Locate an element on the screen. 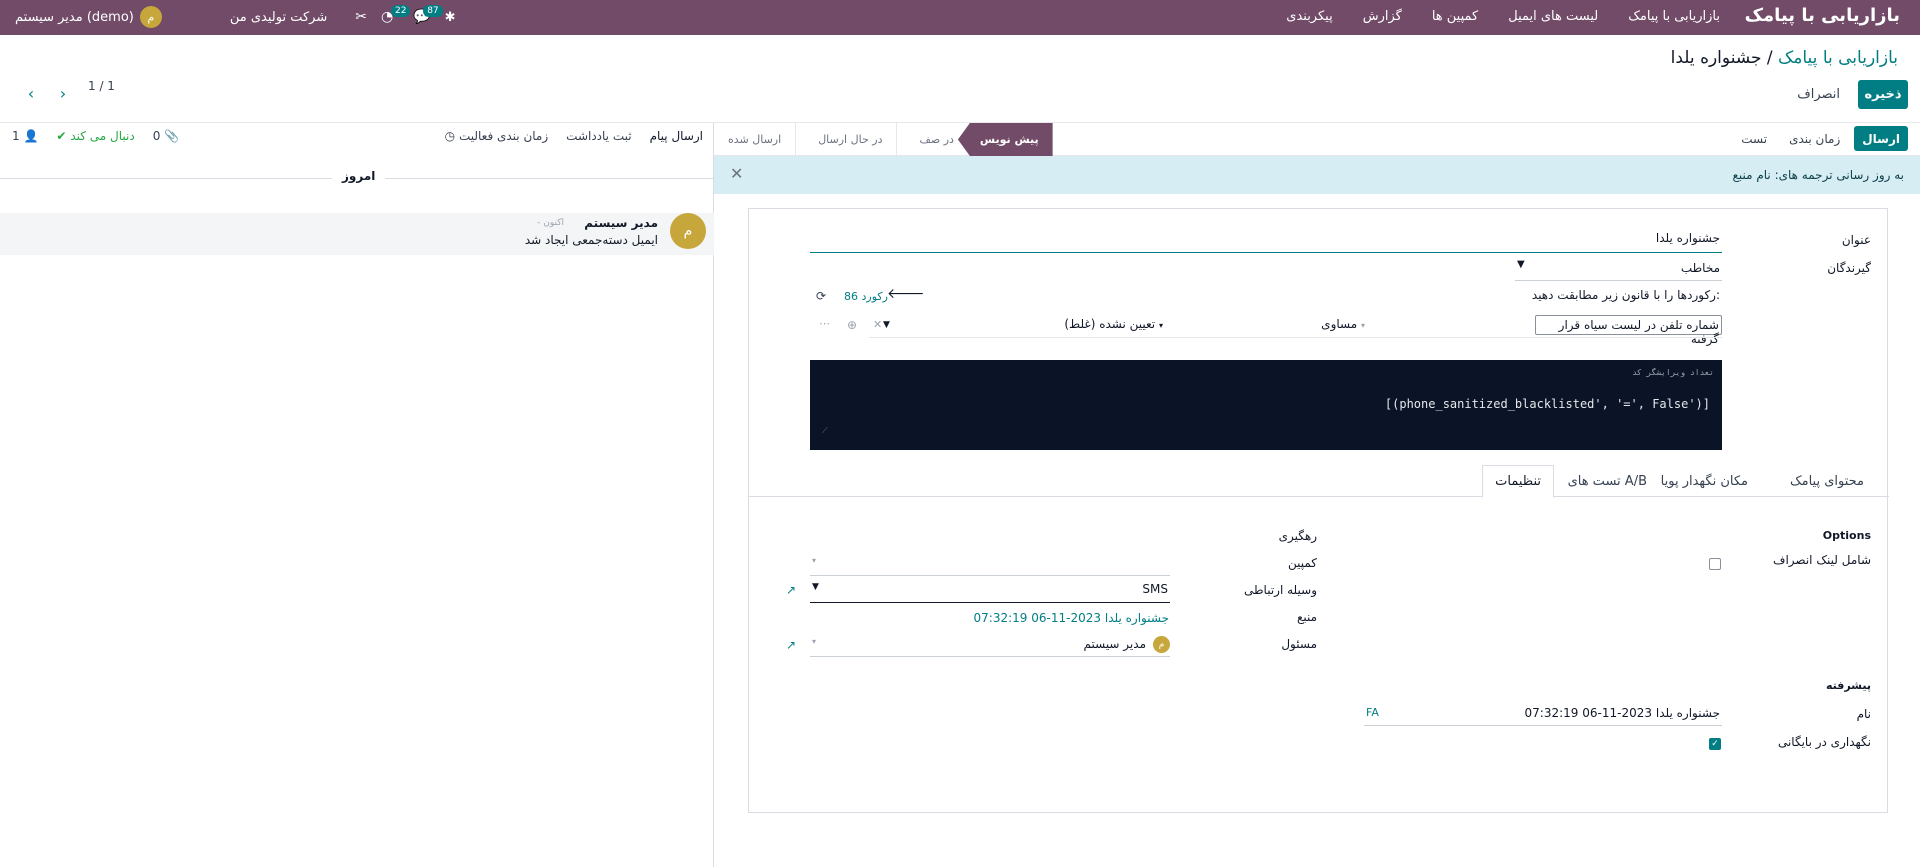 The width and height of the screenshot is (1920, 867). name-value: جشنواره یلدا 2023-11-06 07:32:19 is located at coordinates (1622, 713).